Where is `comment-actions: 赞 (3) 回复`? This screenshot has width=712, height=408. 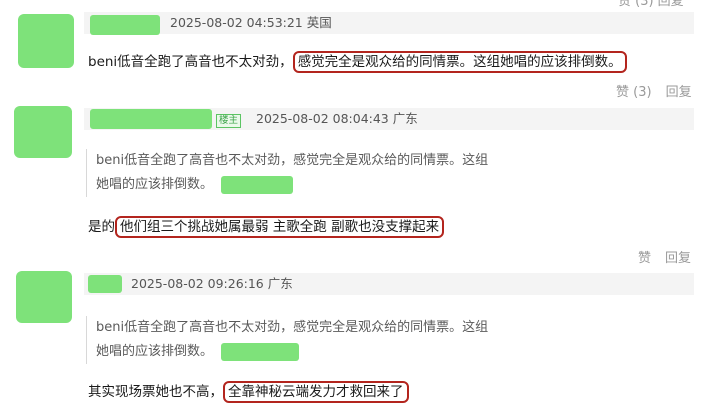 comment-actions: 赞 (3) 回复 is located at coordinates (647, 90).